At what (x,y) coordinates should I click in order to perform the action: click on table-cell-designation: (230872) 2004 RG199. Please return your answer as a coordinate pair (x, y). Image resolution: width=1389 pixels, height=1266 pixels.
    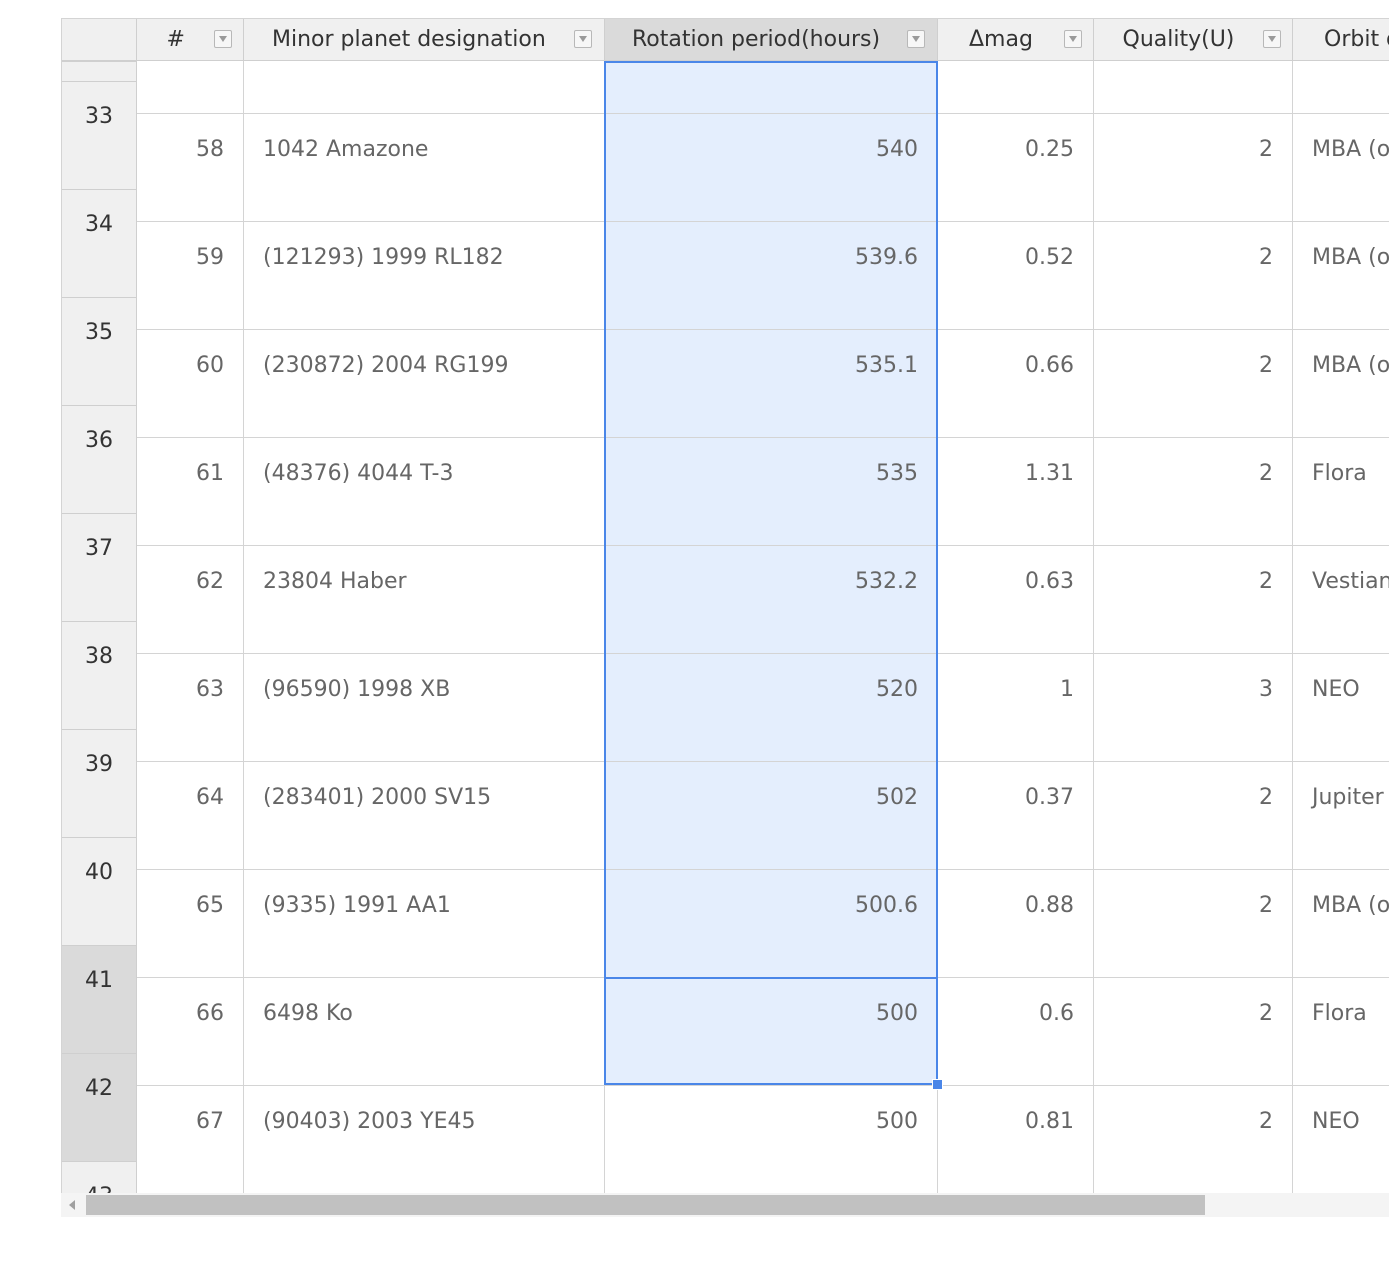
    Looking at the image, I should click on (424, 383).